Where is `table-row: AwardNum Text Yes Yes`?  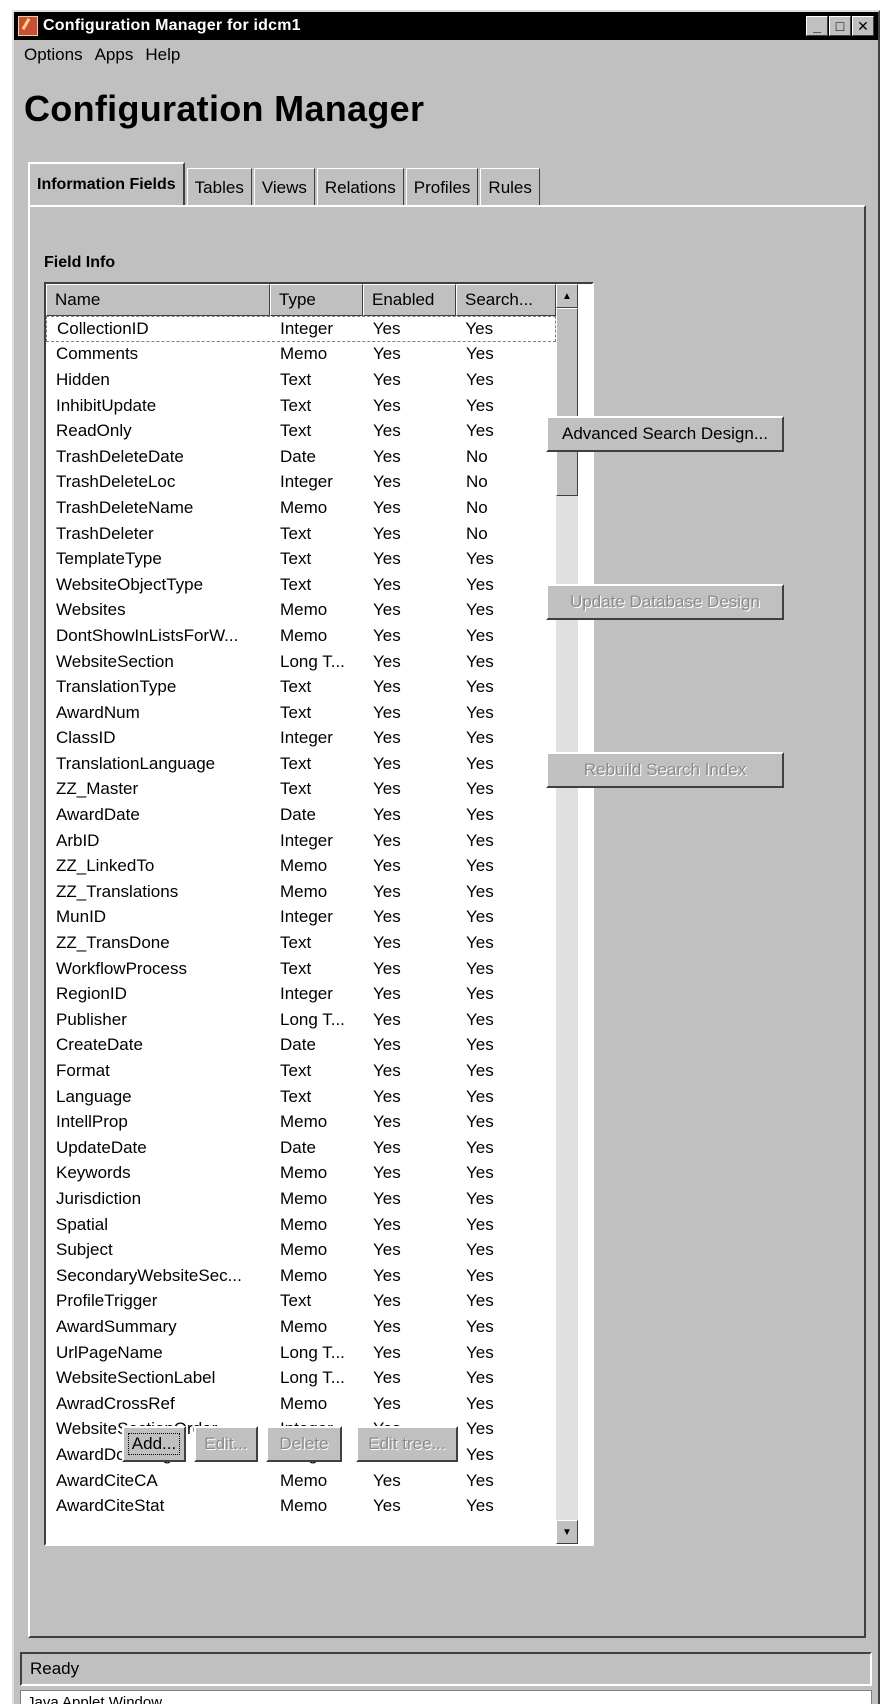
table-row: AwardNum Text Yes Yes is located at coordinates (301, 713).